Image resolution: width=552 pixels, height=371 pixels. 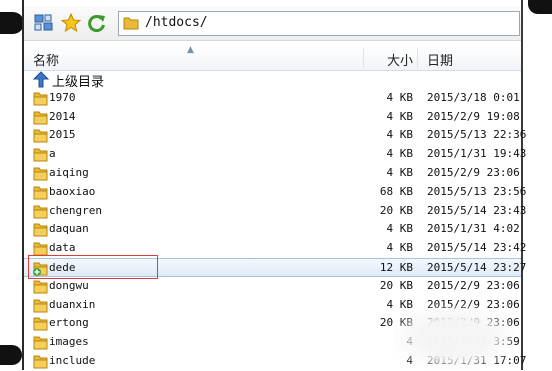 What do you see at coordinates (272, 286) in the screenshot?
I see `file-row: dongwu 20 KB 2015/2/9 23:06` at bounding box center [272, 286].